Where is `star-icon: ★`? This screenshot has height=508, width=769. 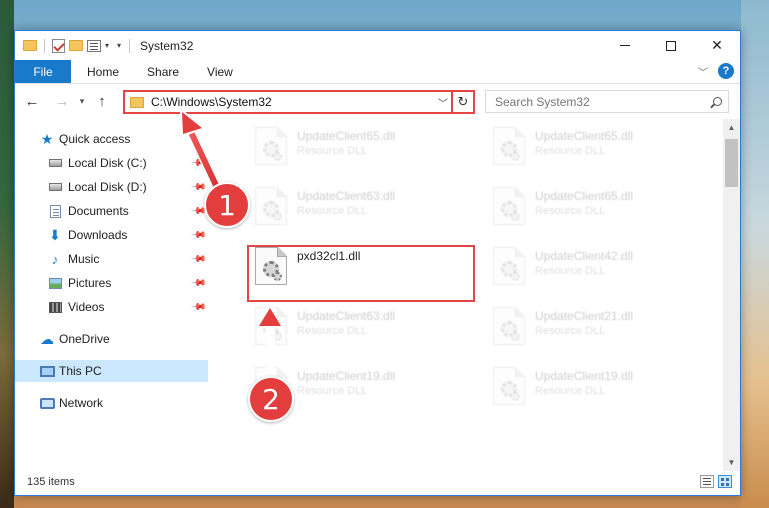 star-icon: ★ is located at coordinates (47, 138).